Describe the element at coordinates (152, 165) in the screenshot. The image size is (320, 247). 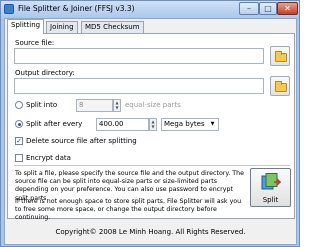
I see `separator` at that location.